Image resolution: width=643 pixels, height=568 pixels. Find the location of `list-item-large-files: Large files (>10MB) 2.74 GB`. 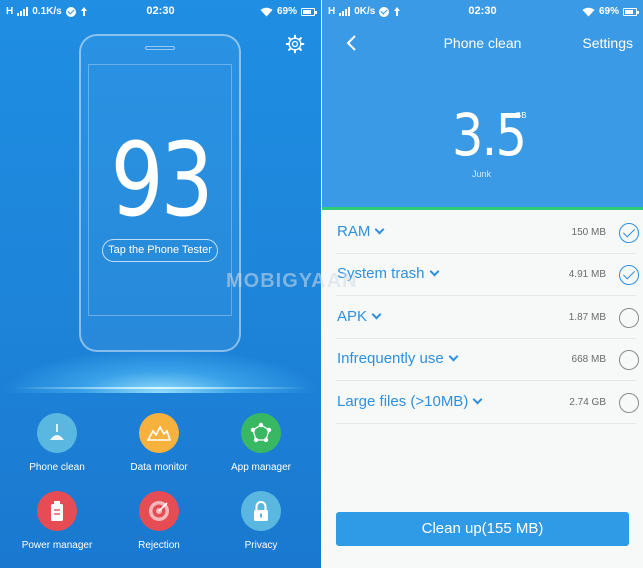

list-item-large-files: Large files (>10MB) 2.74 GB is located at coordinates (487, 403).